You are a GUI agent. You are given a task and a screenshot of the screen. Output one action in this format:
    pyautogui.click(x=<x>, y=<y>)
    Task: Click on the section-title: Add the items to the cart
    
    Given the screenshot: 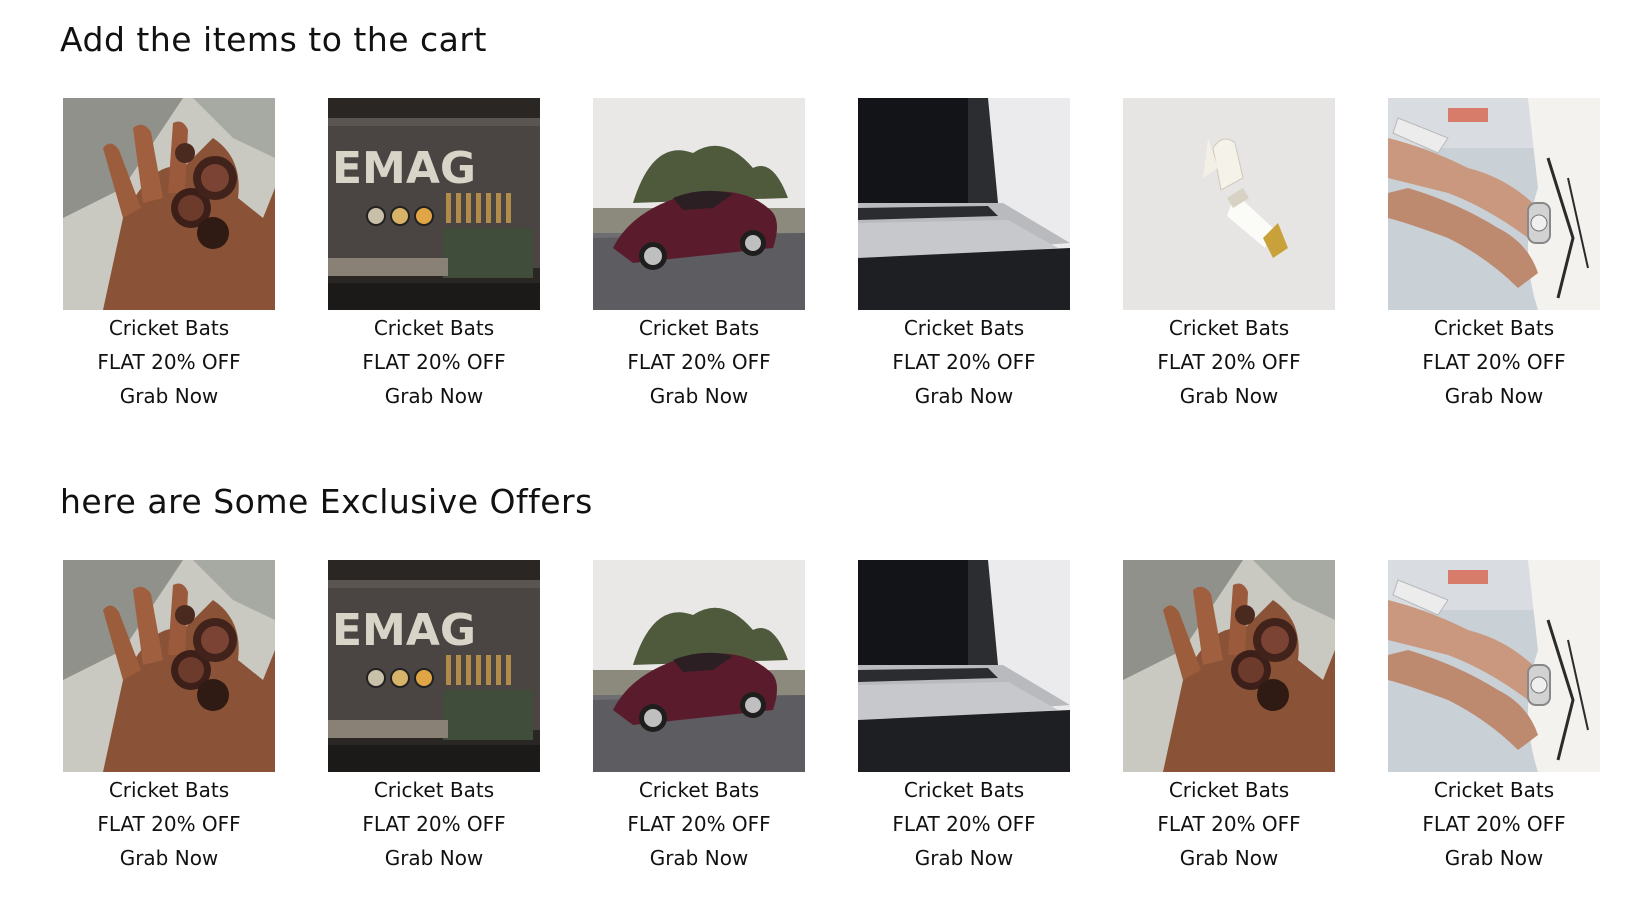 What is the action you would take?
    pyautogui.click(x=273, y=39)
    